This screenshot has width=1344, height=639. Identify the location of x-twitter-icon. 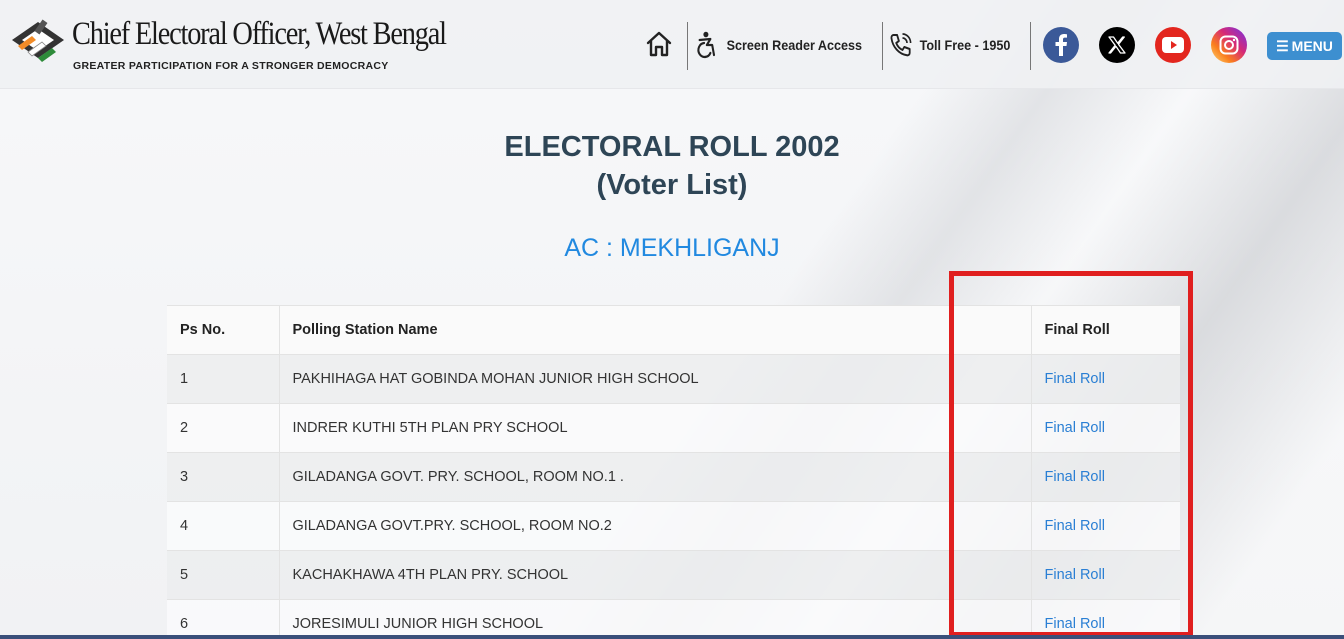
(1117, 45).